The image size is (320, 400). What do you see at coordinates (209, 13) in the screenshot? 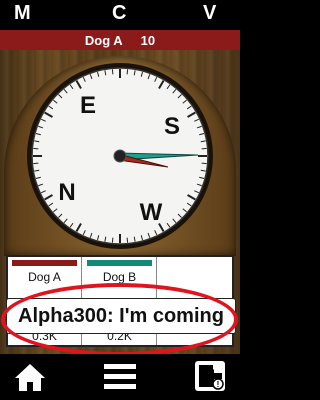
I see `top-bar-right-label: V` at bounding box center [209, 13].